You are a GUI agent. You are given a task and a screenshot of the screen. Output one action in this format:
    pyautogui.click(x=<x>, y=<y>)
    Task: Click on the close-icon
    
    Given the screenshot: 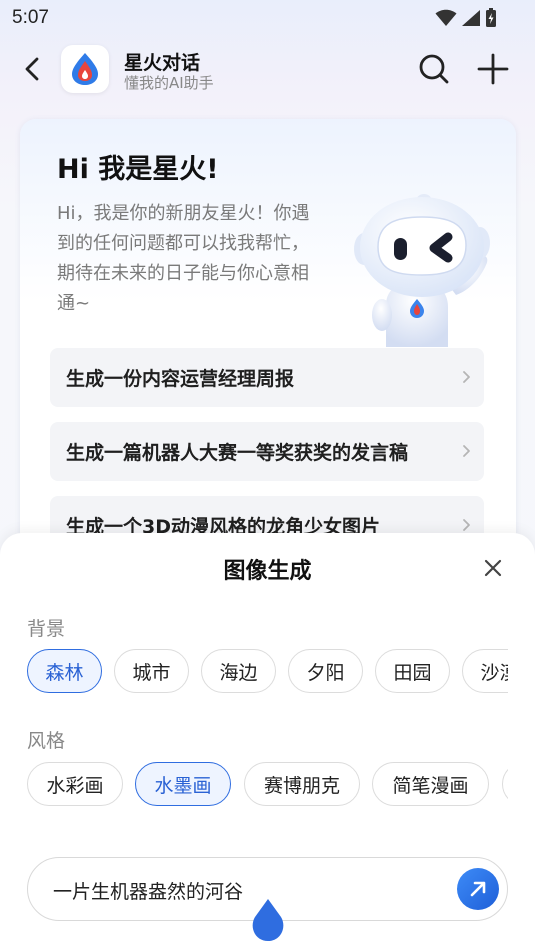 What is the action you would take?
    pyautogui.click(x=493, y=568)
    